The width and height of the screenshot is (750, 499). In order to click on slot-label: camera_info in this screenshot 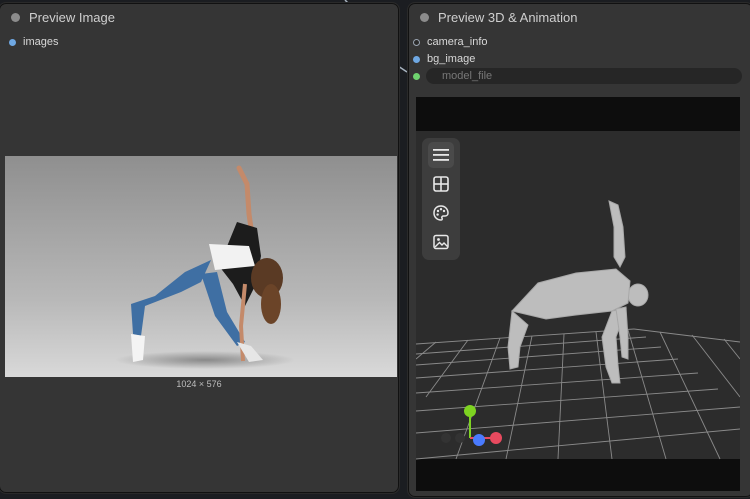, I will do `click(457, 42)`.